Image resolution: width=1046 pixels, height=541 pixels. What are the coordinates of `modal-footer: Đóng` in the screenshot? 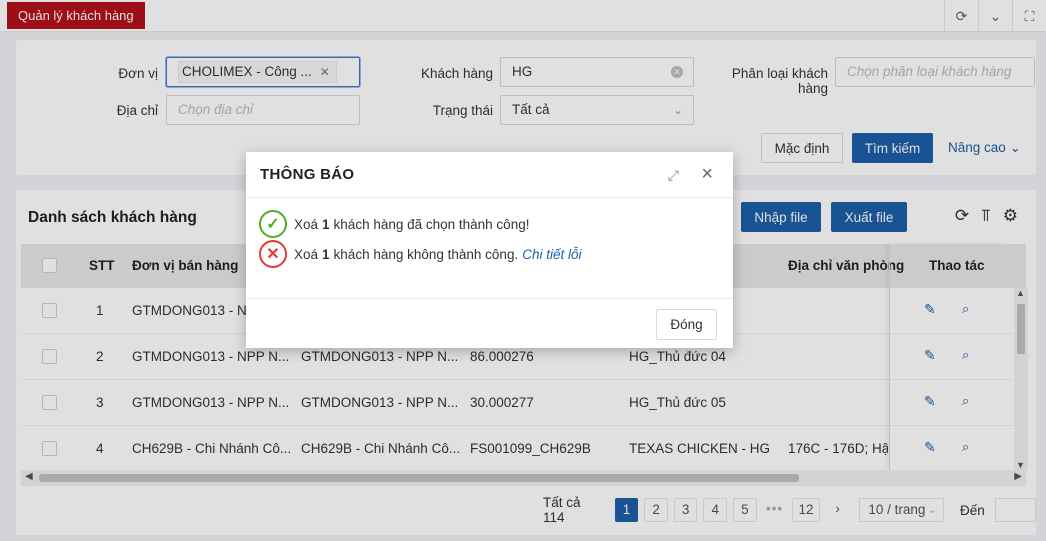 It's located at (489, 323).